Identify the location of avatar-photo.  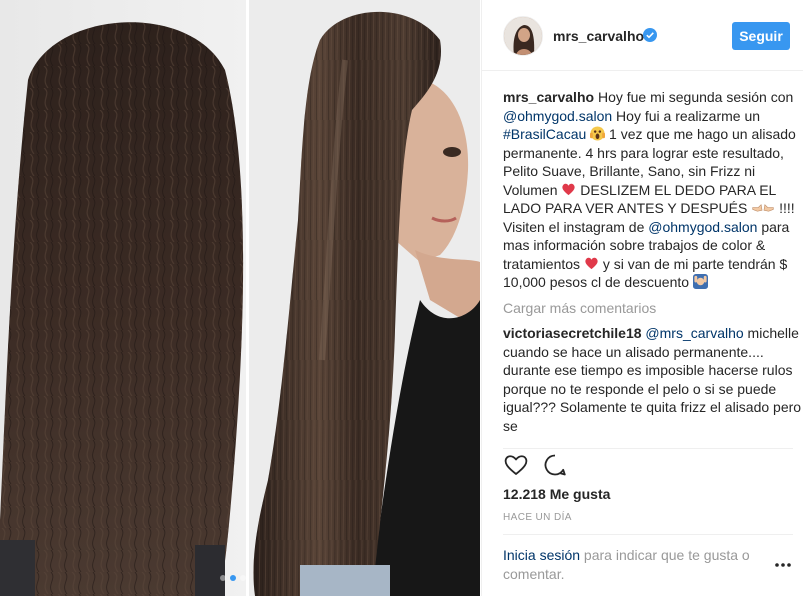
(523, 36).